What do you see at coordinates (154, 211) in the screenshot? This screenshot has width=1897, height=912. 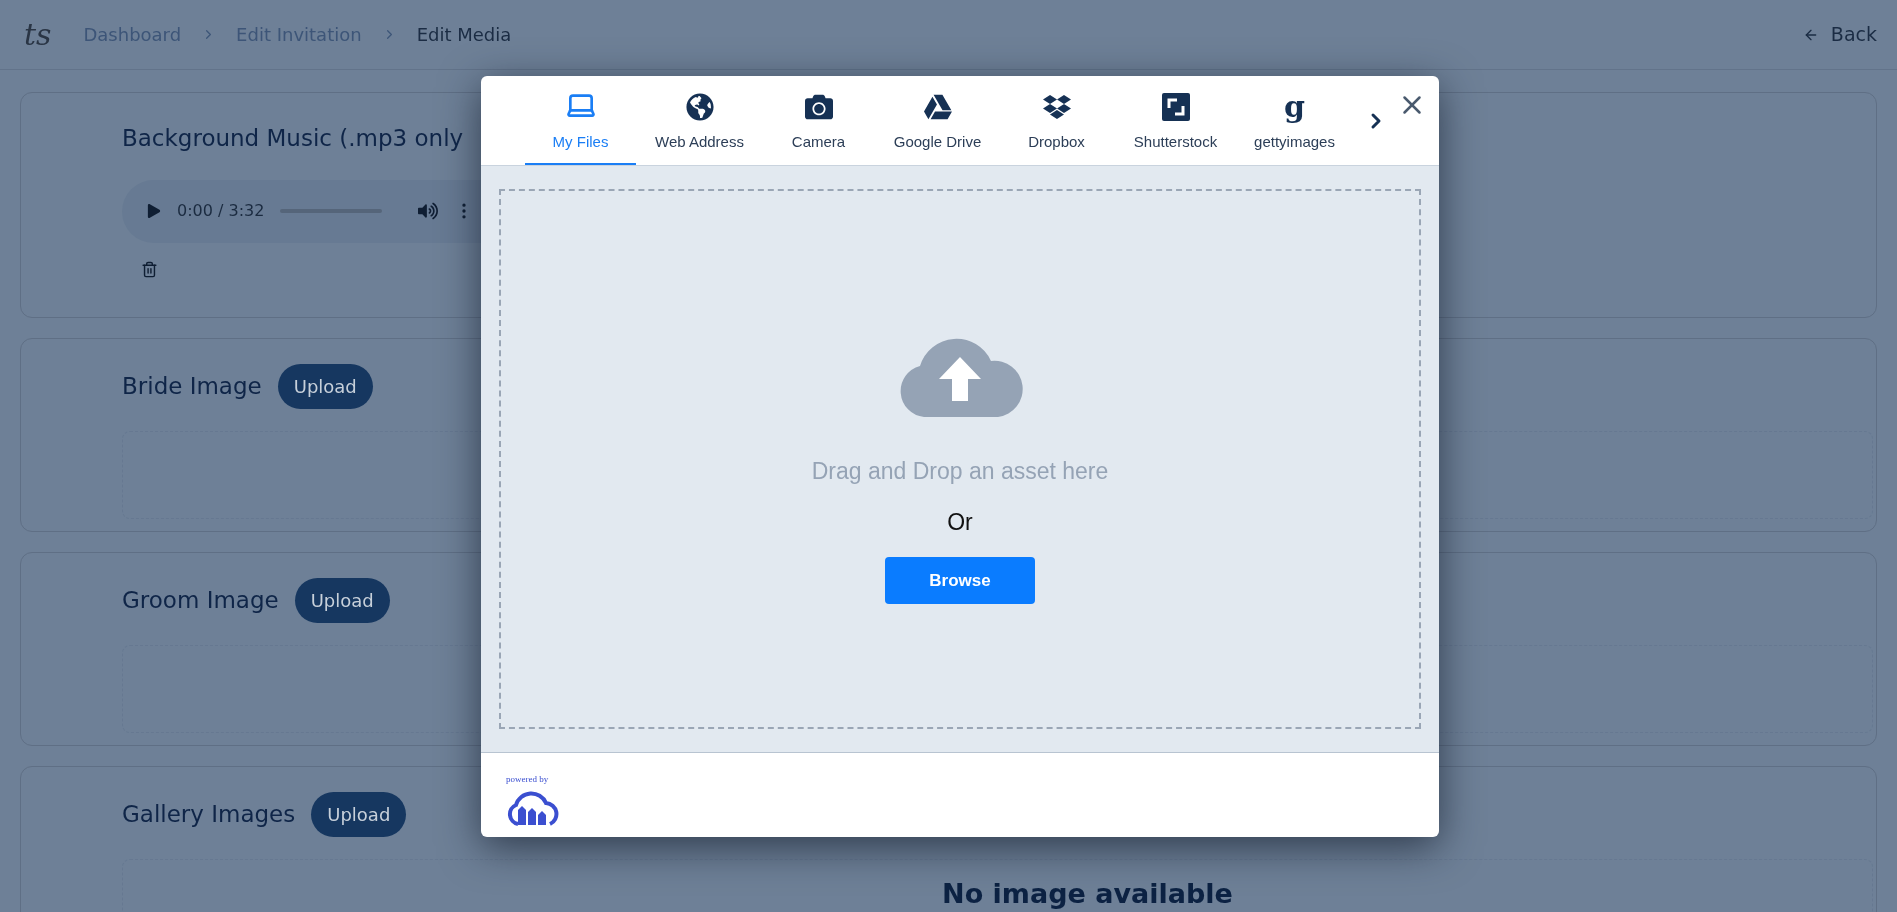 I see `play-icon` at bounding box center [154, 211].